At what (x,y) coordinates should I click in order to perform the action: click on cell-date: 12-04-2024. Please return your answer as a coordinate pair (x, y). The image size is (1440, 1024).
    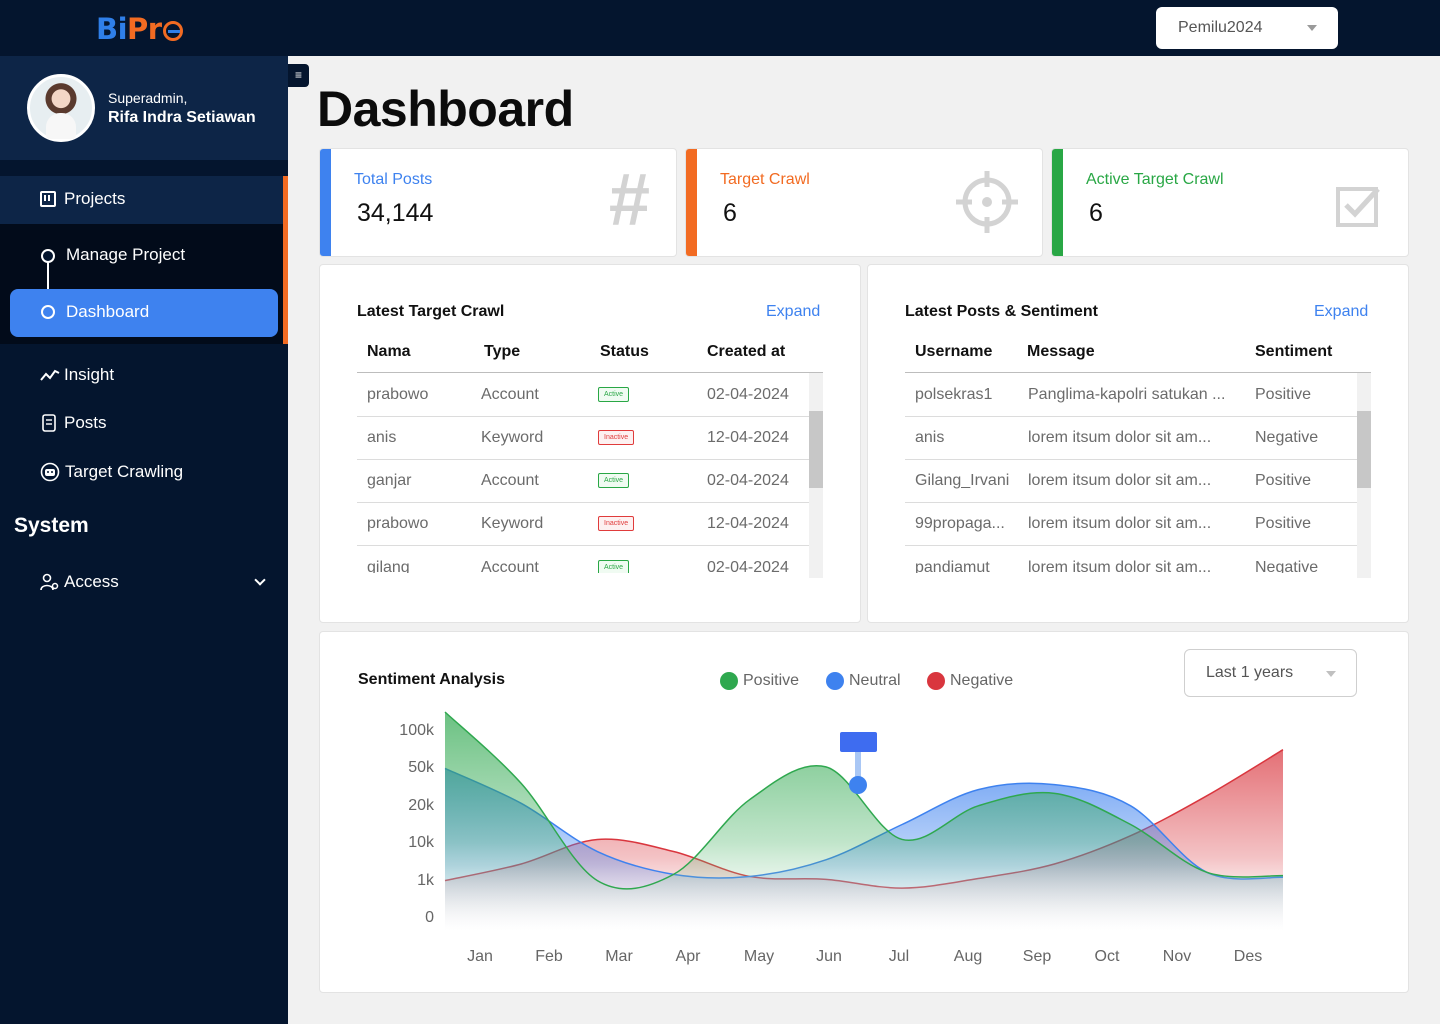
    Looking at the image, I should click on (748, 437).